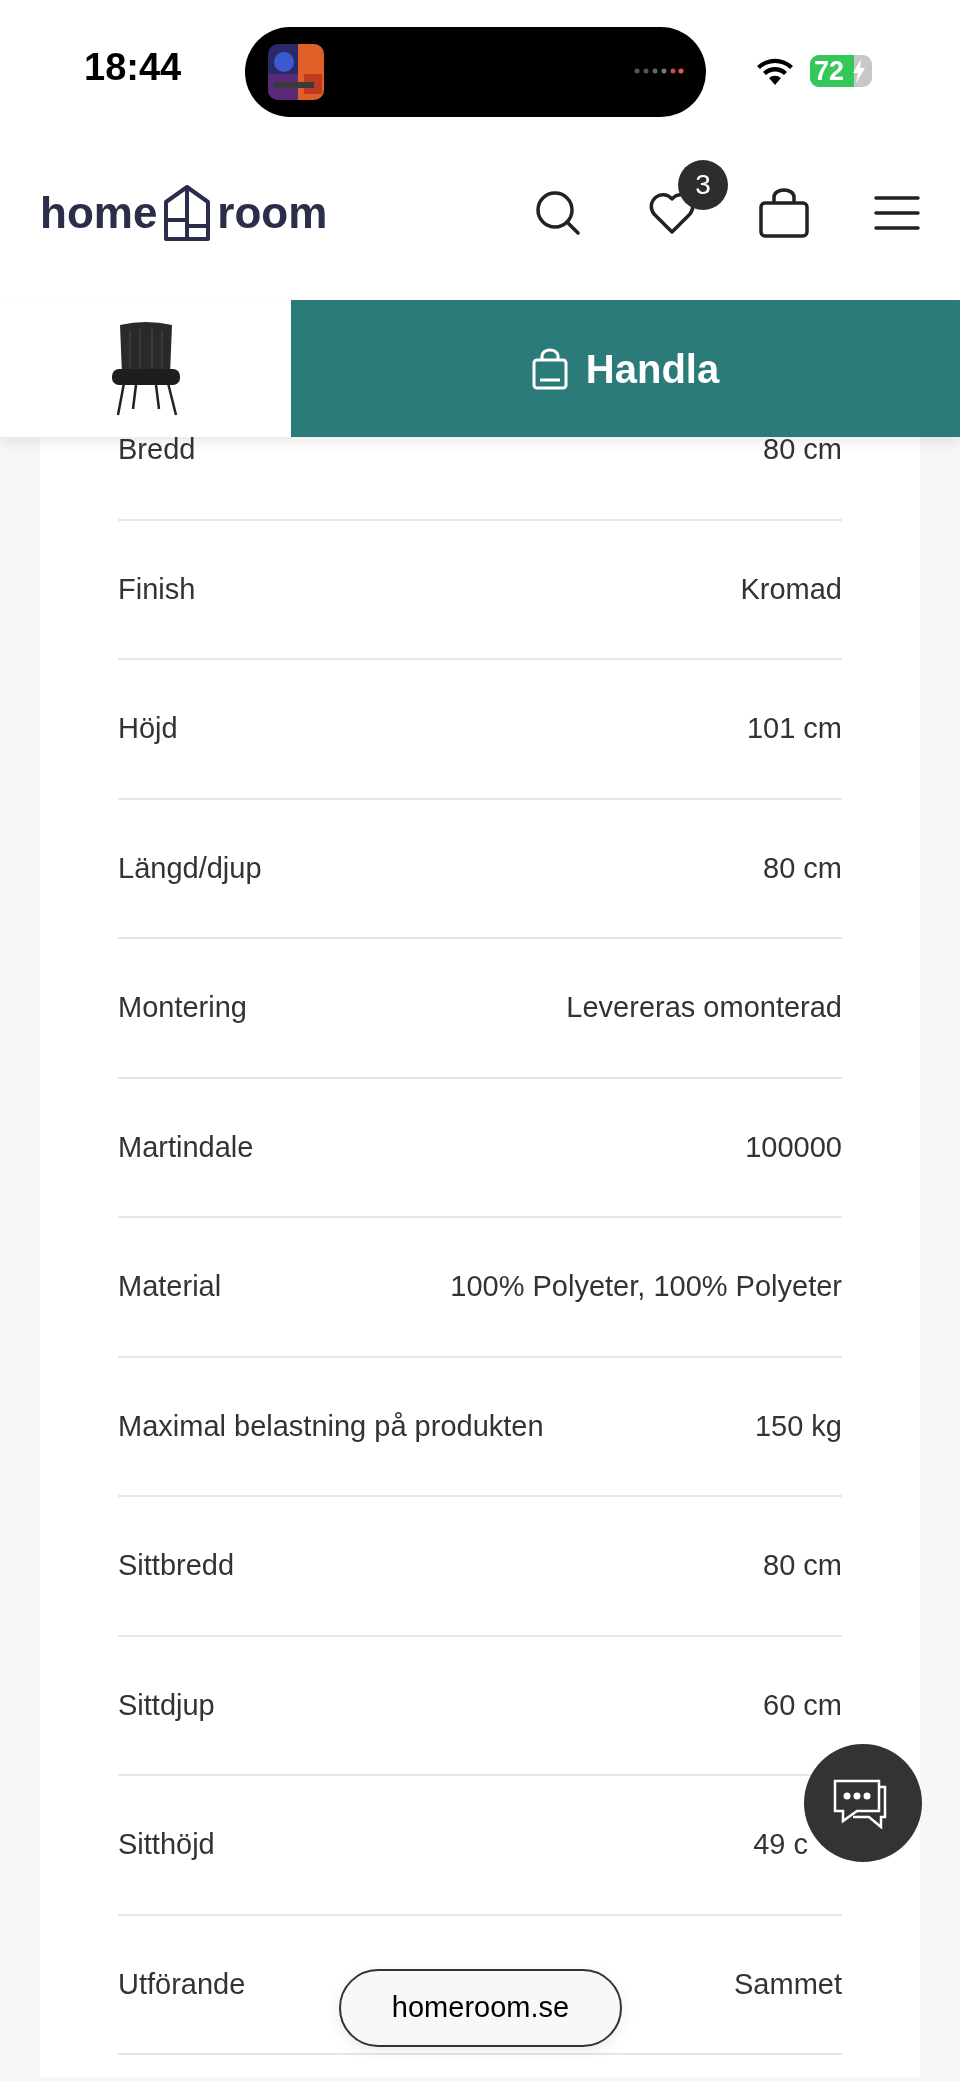 The image size is (960, 2081). Describe the element at coordinates (190, 868) in the screenshot. I see `spec-label: Längd/djup` at that location.